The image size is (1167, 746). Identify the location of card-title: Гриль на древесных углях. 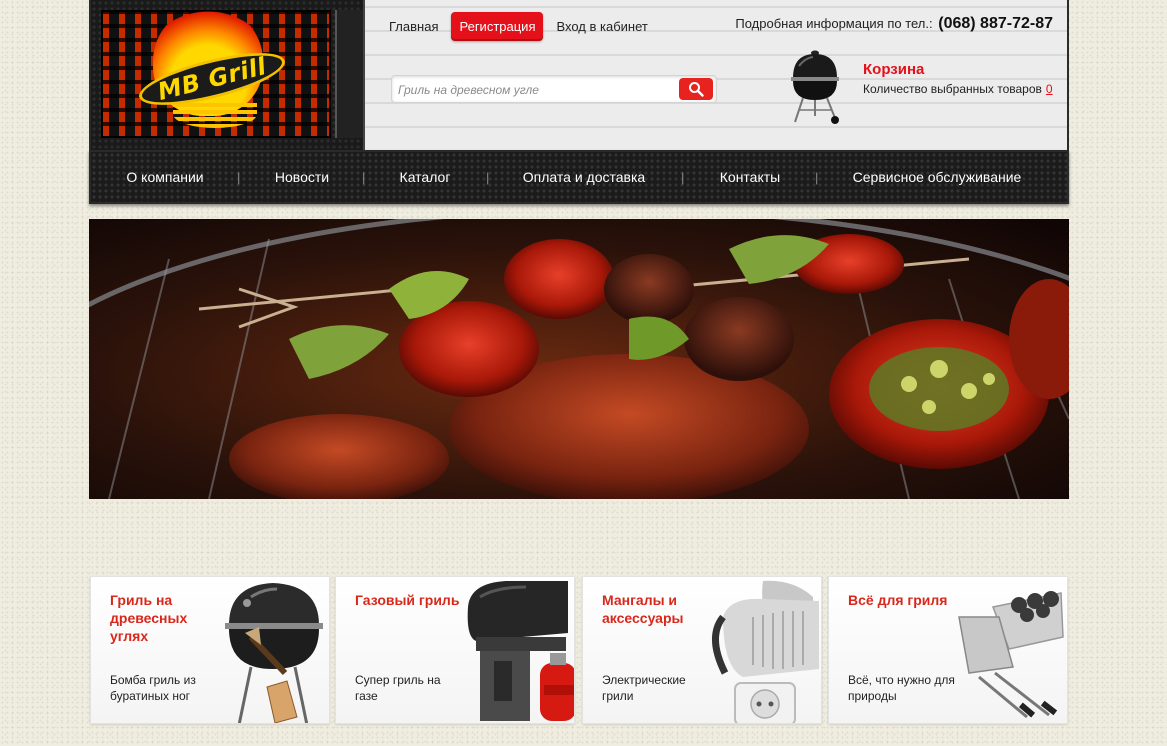
(165, 618).